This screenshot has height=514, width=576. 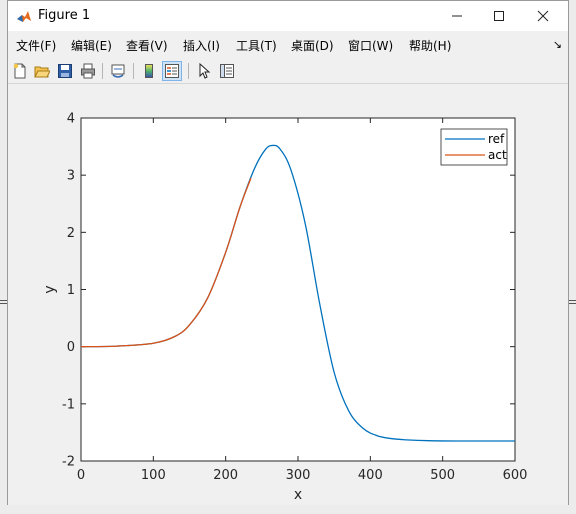 What do you see at coordinates (71, 290) in the screenshot?
I see `y-tick-label: 1` at bounding box center [71, 290].